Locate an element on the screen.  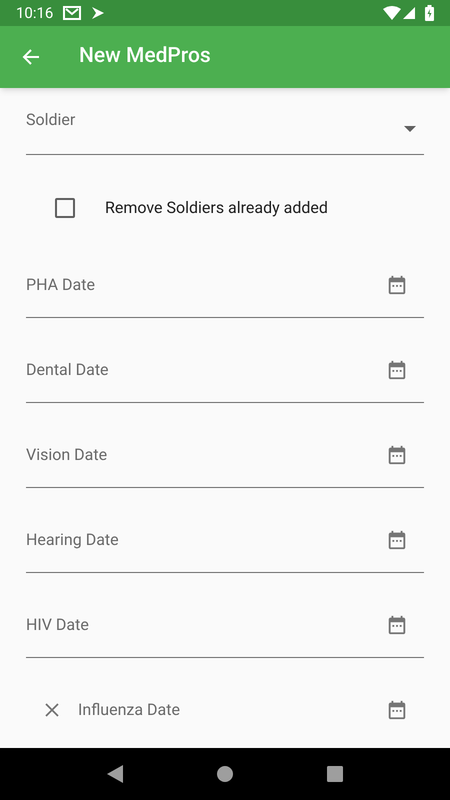
notification-icon is located at coordinates (98, 13).